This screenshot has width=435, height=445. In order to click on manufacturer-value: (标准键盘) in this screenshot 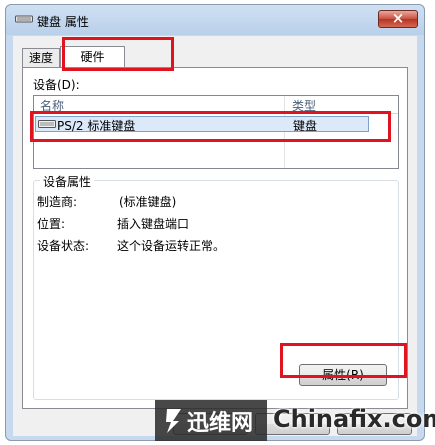, I will do `click(148, 202)`.